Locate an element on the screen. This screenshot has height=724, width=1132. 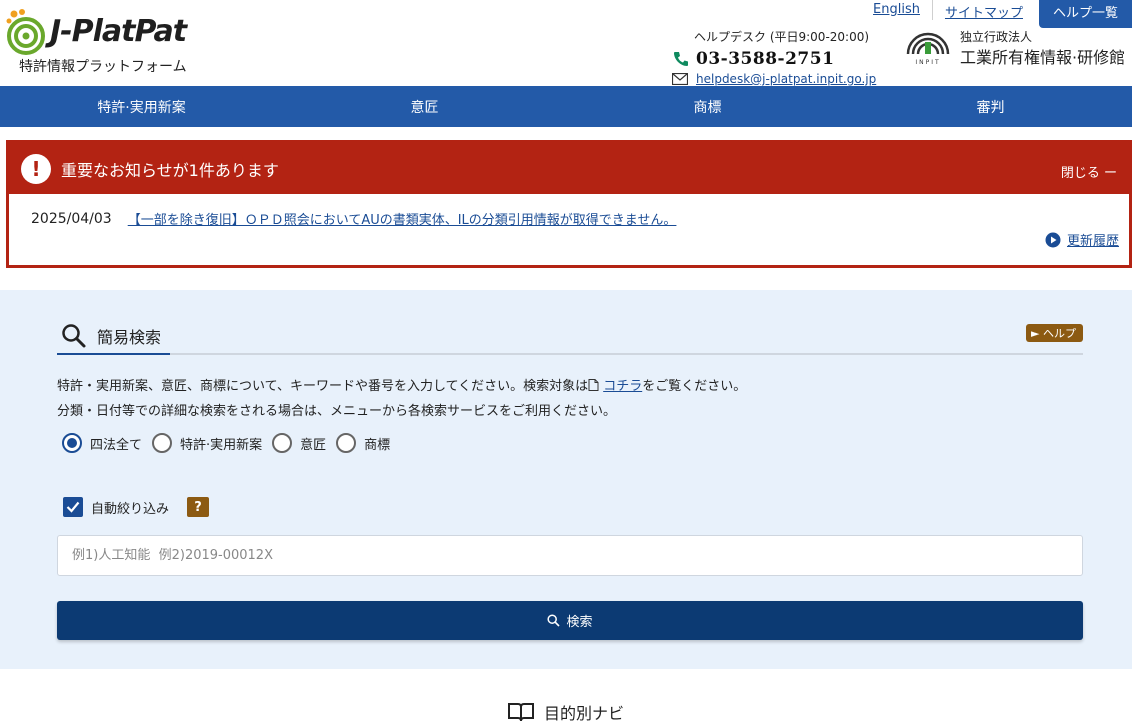
notice-date: 2025/04/03 is located at coordinates (71, 218).